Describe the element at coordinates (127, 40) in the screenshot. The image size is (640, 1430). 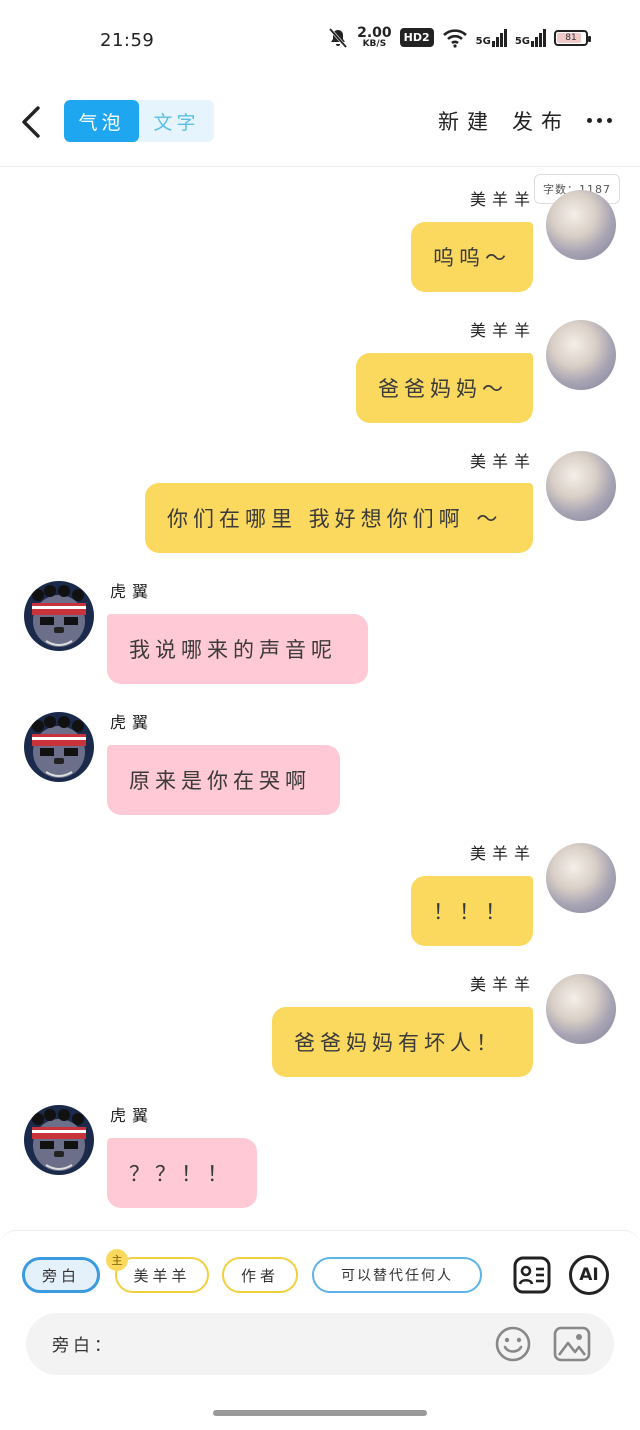
I see `status-time: 21:59` at that location.